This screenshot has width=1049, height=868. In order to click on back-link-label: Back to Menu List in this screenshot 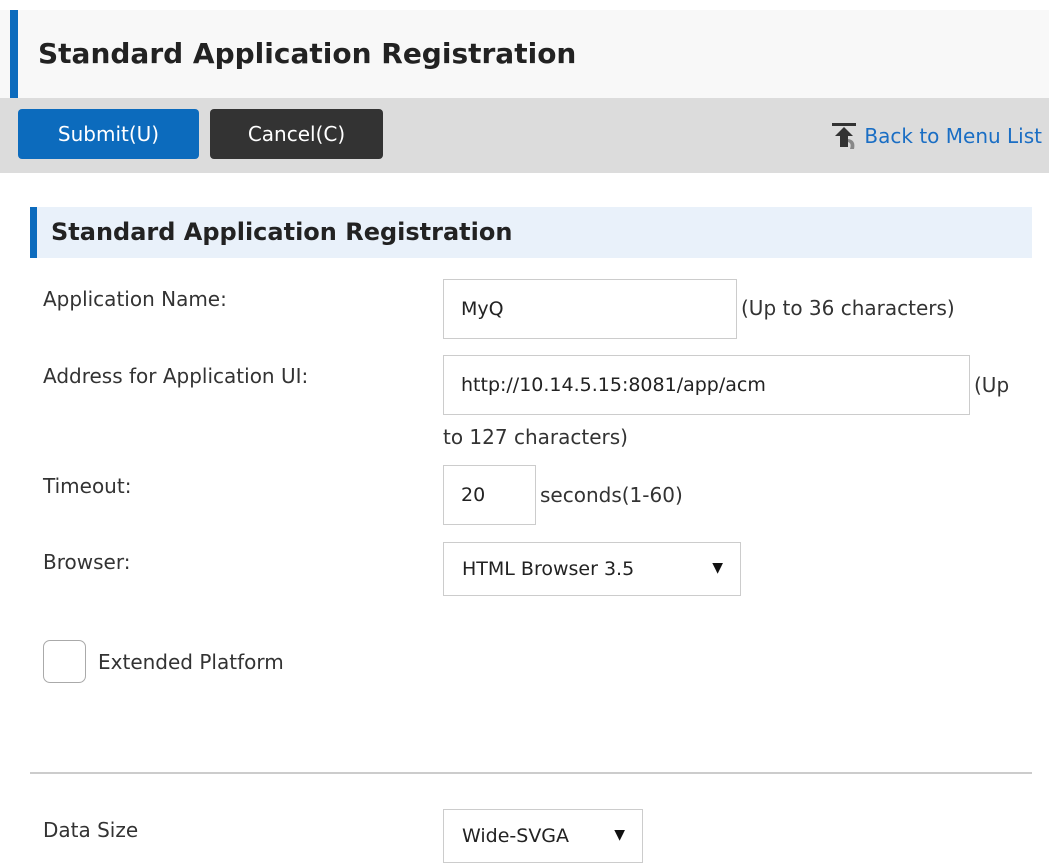, I will do `click(953, 136)`.